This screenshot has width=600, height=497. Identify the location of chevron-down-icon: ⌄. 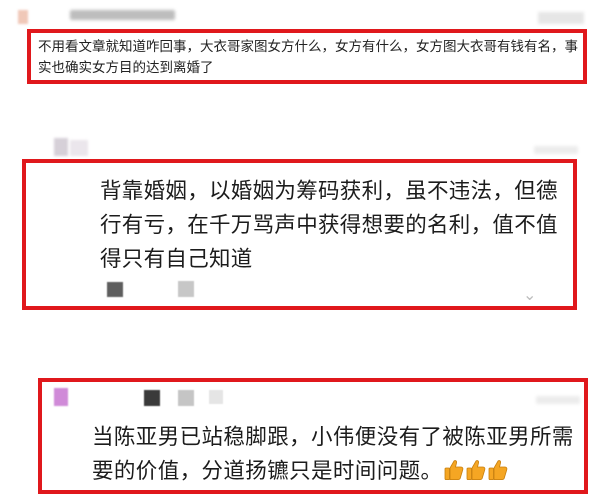
(529, 294).